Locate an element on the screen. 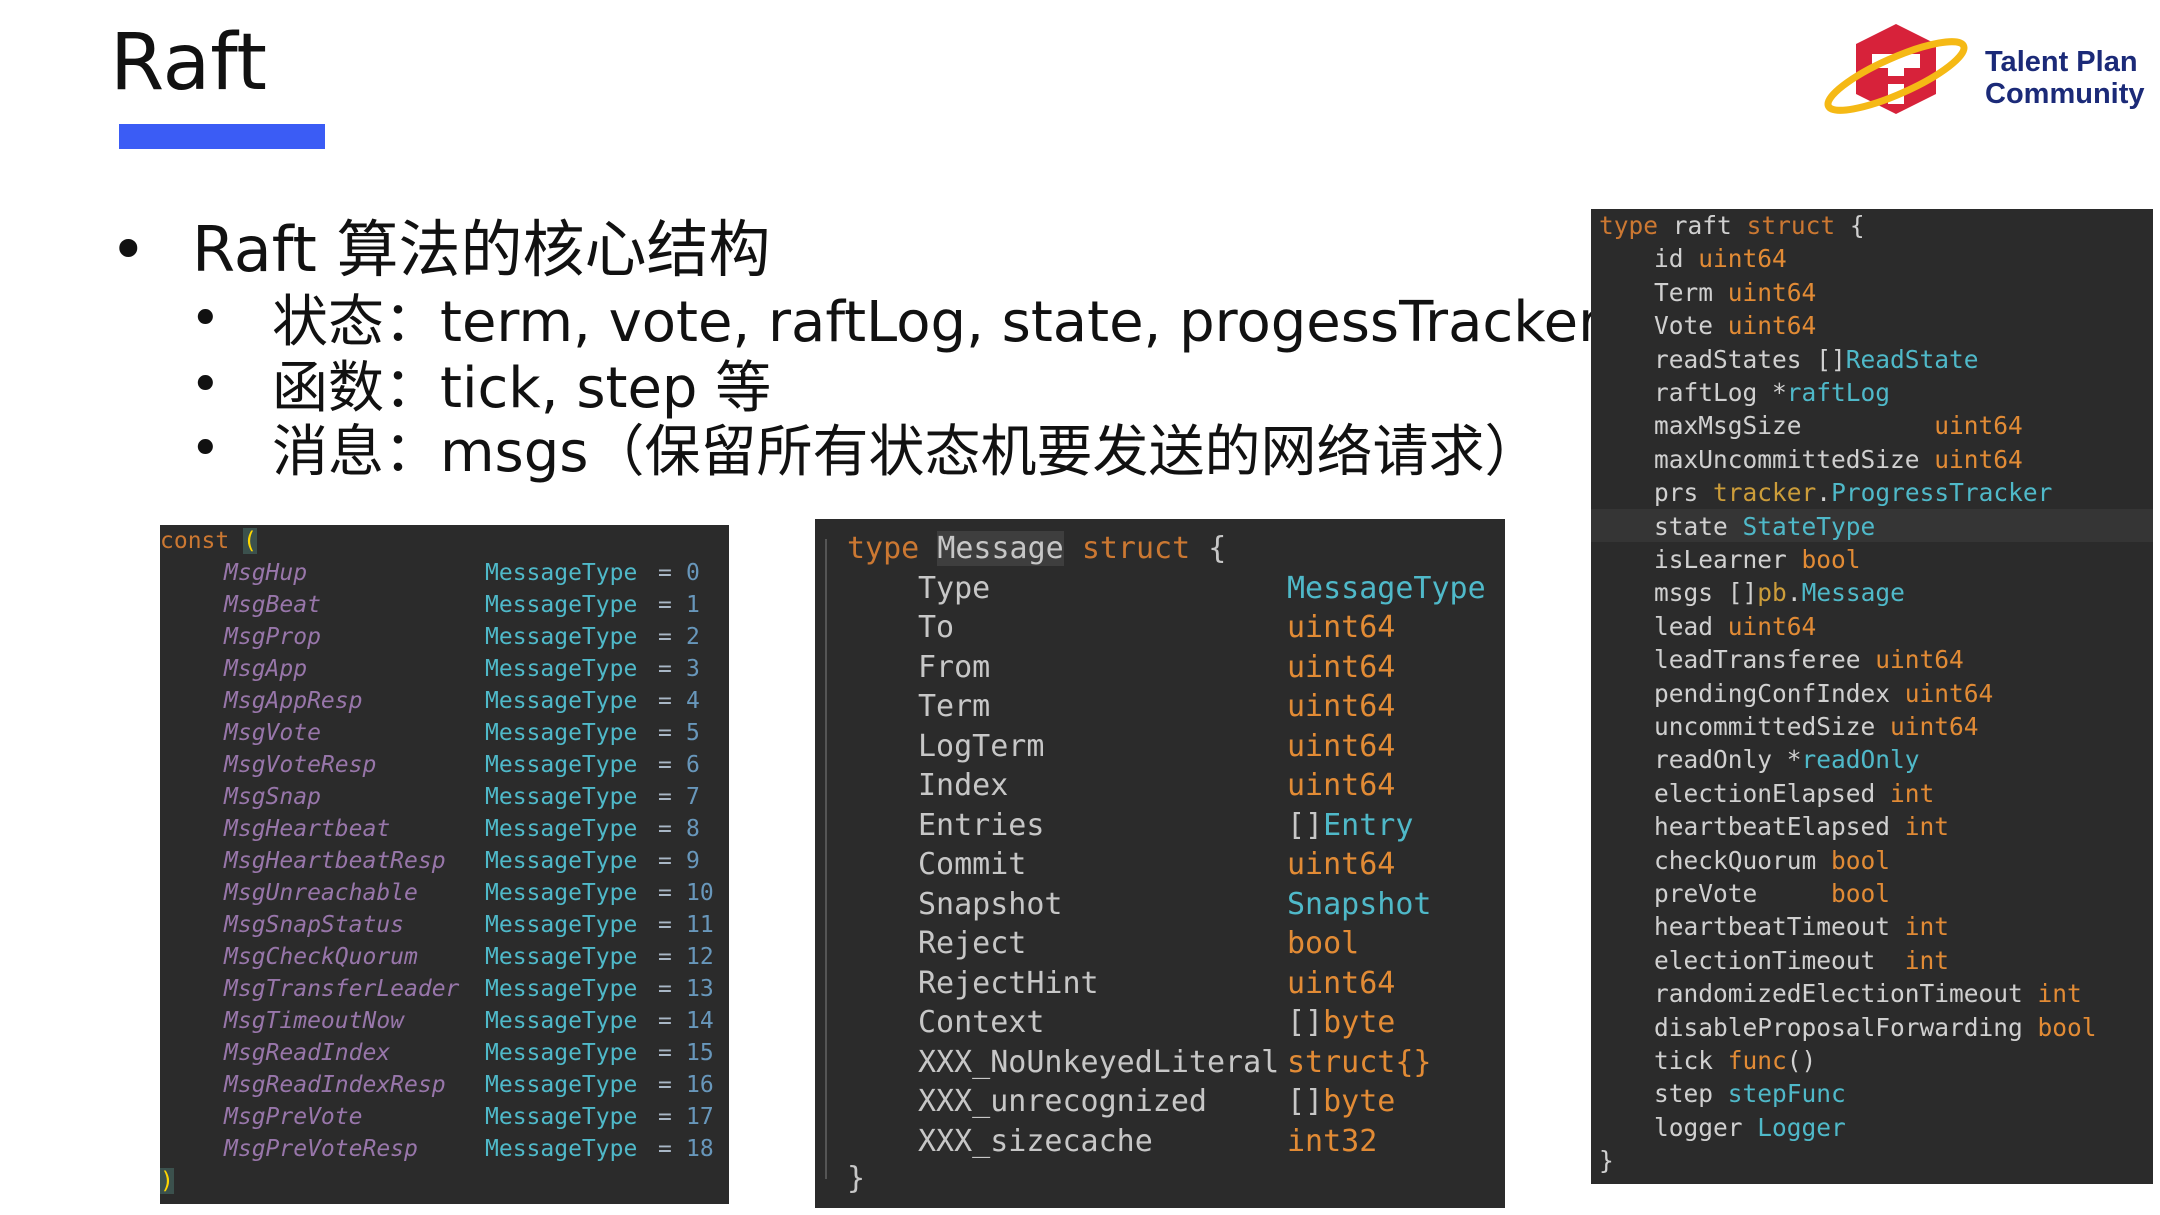 This screenshot has width=2160, height=1215. field-type-name: byte is located at coordinates (1359, 1101).